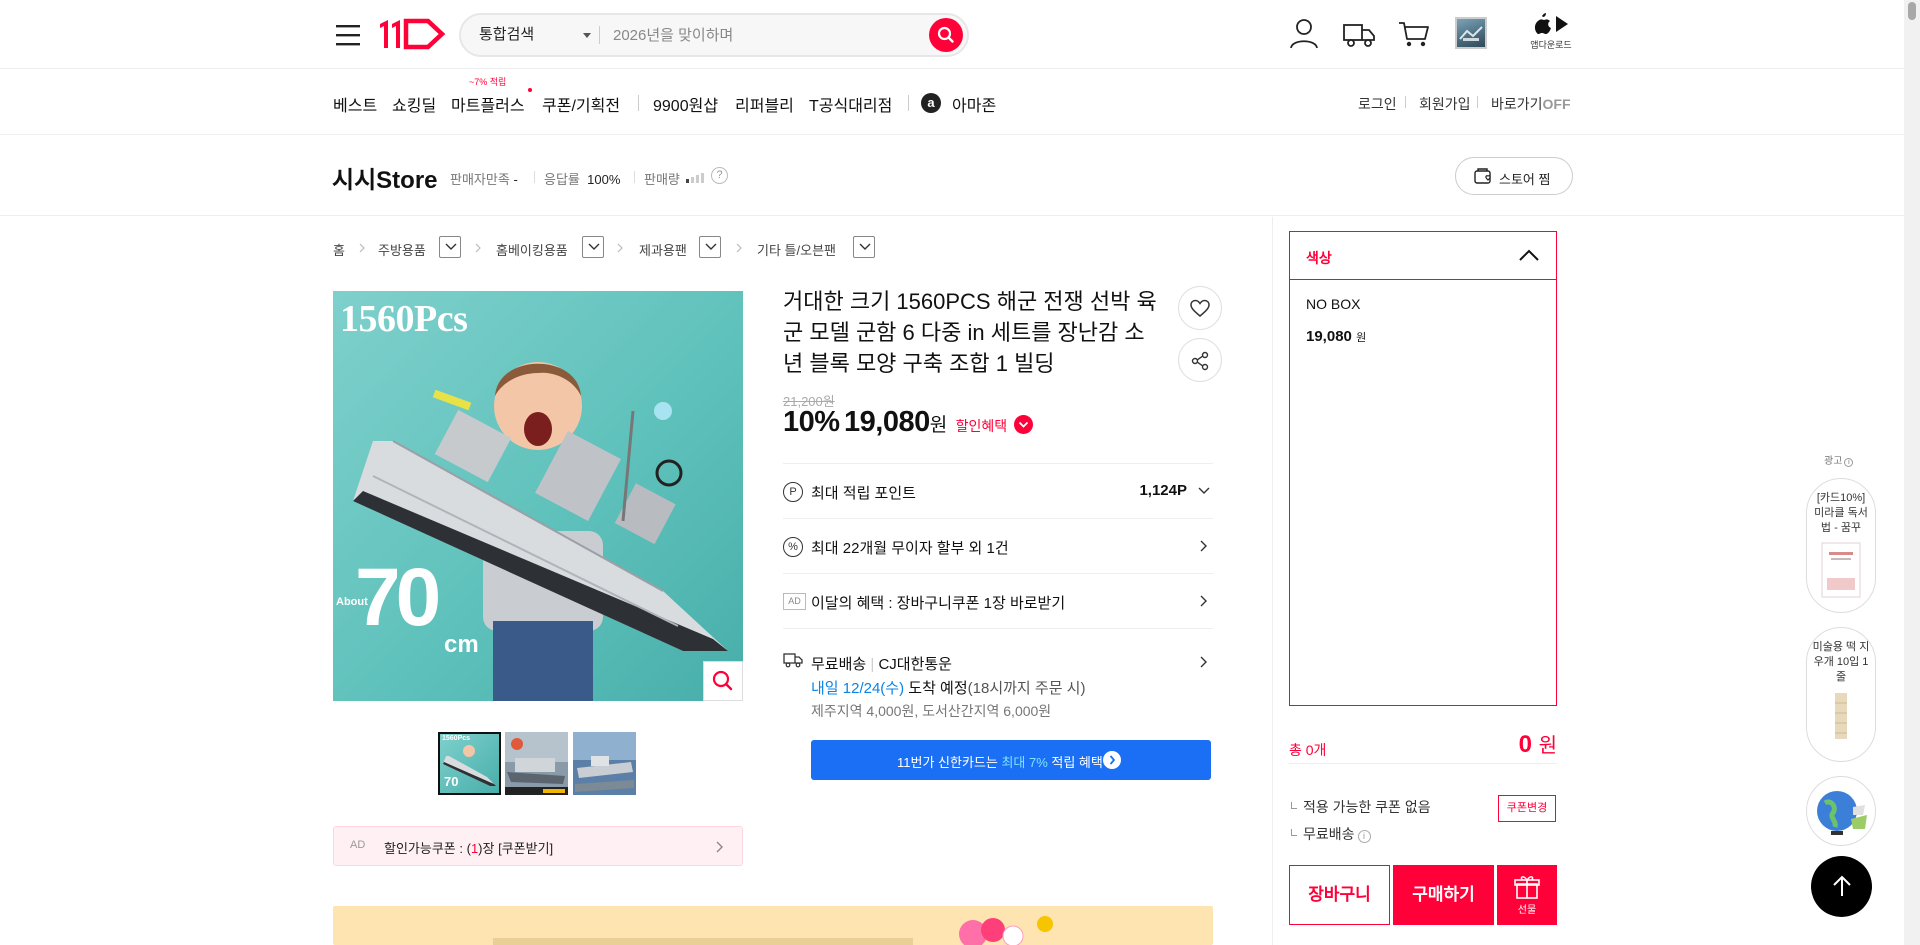 The image size is (1920, 945). I want to click on order-total: 총 0개 0 원, so click(1423, 744).